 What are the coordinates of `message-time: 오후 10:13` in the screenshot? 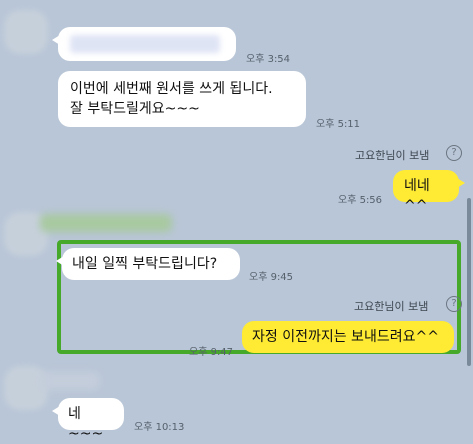 It's located at (159, 427).